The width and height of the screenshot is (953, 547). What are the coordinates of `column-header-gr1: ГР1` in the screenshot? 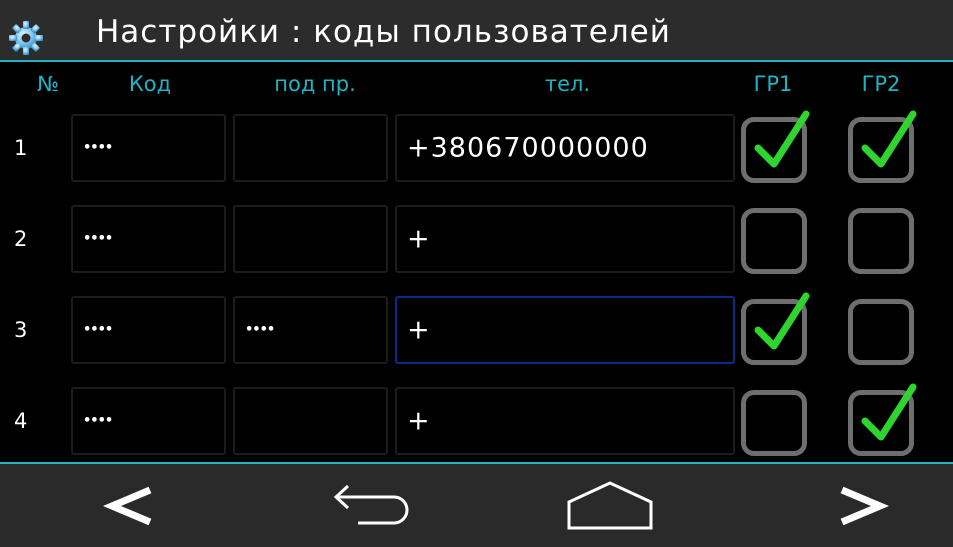 It's located at (773, 84).